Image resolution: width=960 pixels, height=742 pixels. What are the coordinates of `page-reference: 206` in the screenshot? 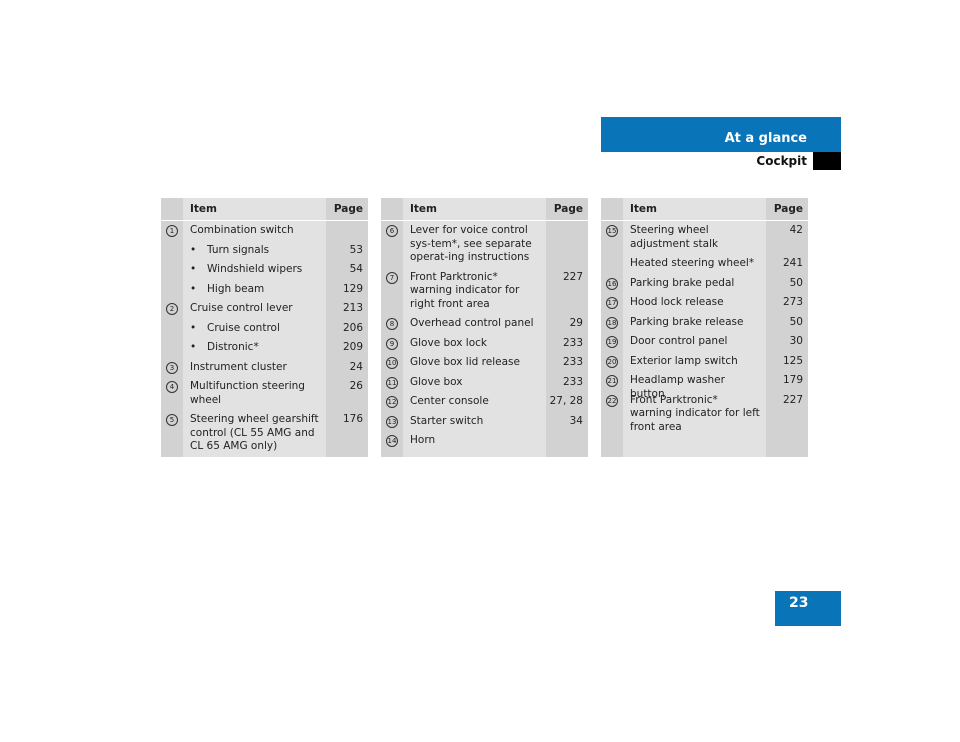 It's located at (352, 327).